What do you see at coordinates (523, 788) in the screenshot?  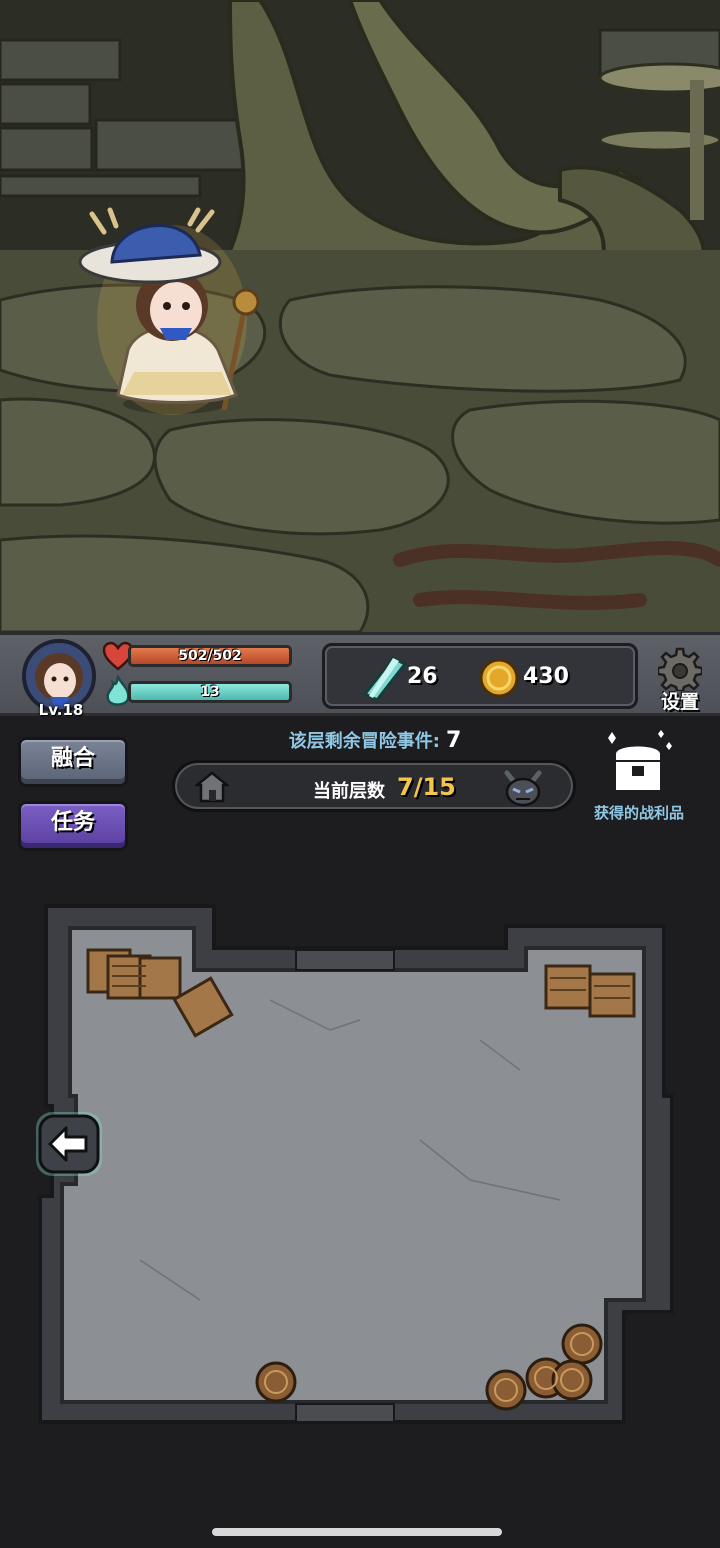 I see `demon-icon` at bounding box center [523, 788].